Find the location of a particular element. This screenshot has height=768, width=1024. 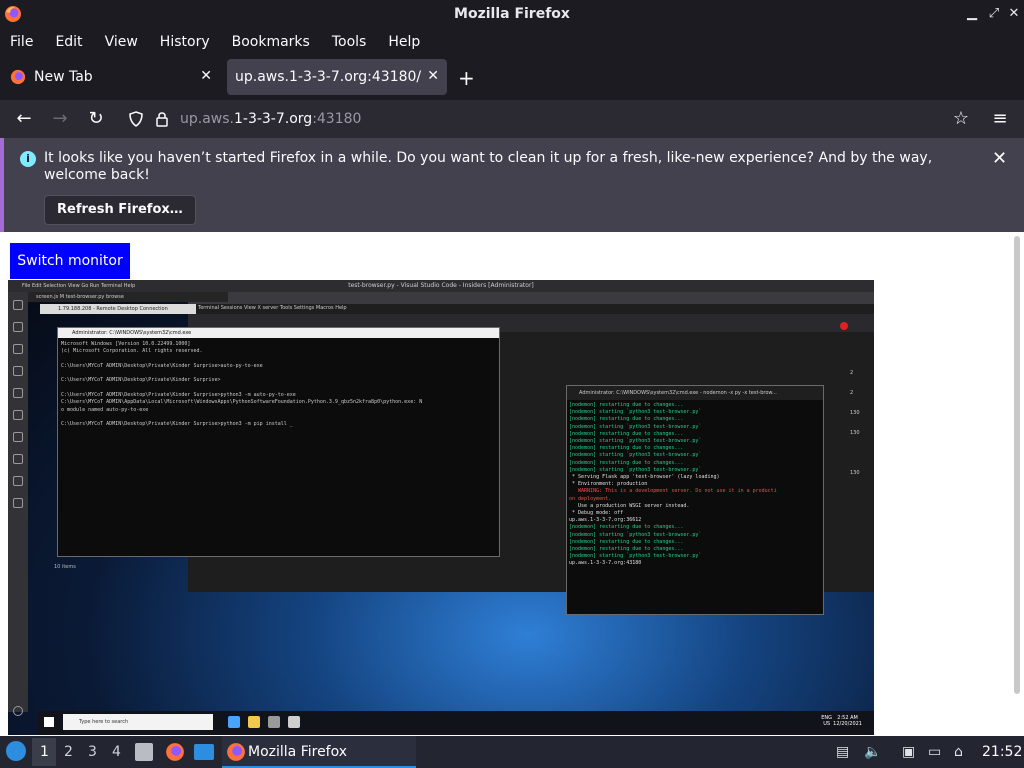

workspace-1: 1 is located at coordinates (44, 752).